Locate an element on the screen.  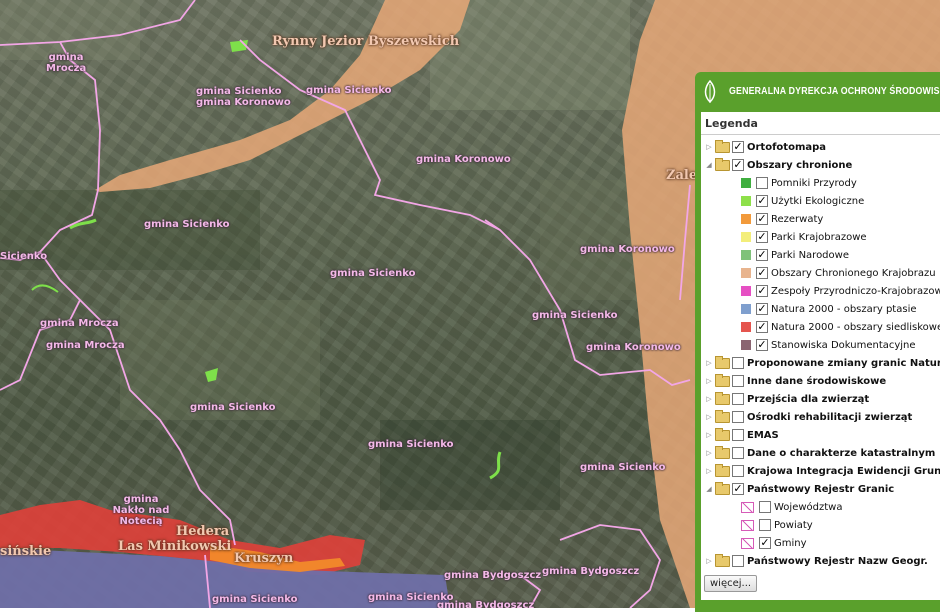
layer-label: Rezerwaty is located at coordinates (797, 219).